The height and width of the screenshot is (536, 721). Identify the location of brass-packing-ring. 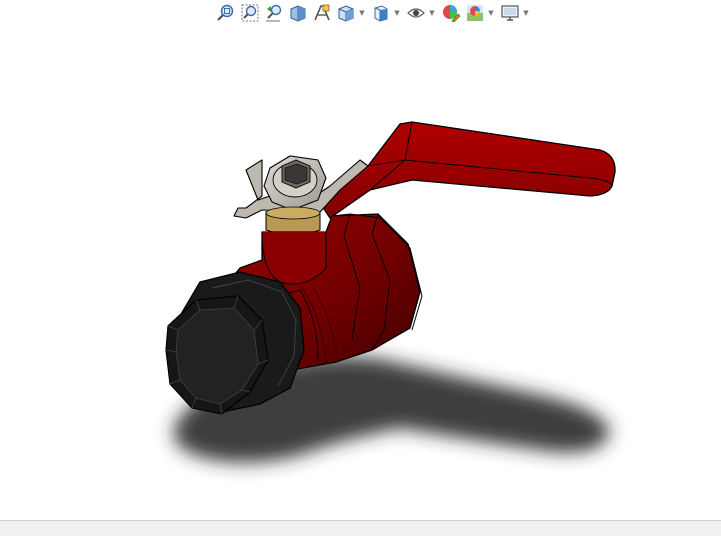
(293, 221).